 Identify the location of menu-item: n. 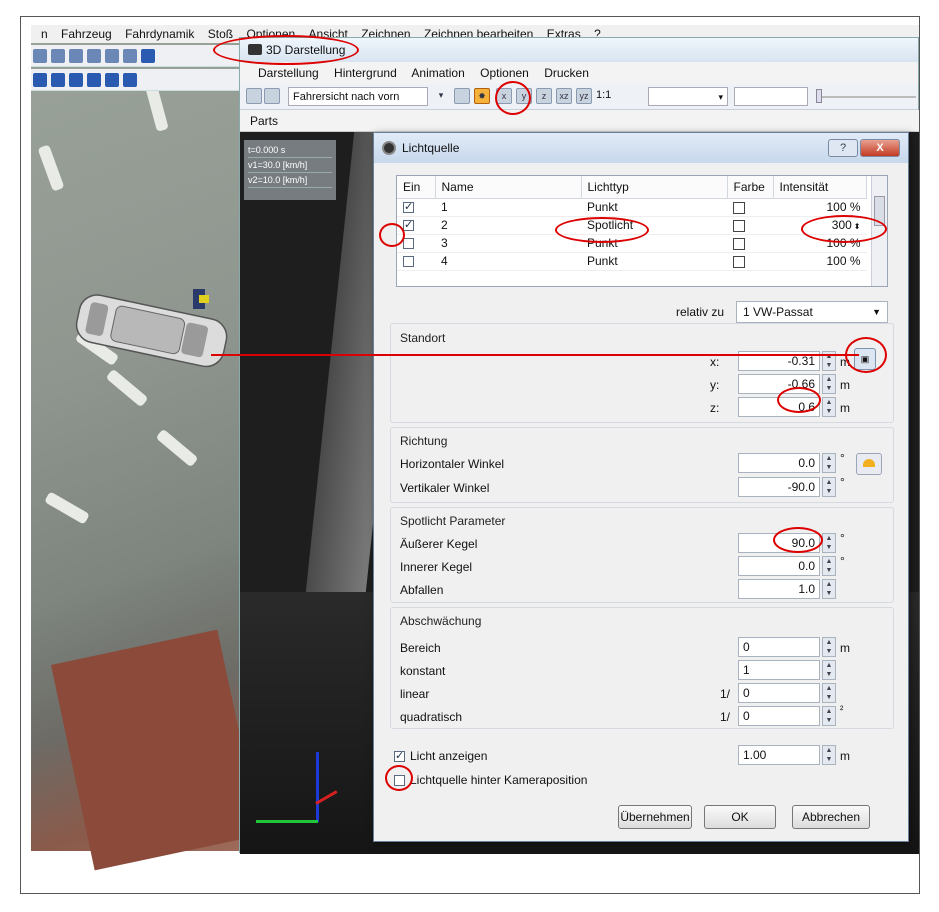
(44, 34).